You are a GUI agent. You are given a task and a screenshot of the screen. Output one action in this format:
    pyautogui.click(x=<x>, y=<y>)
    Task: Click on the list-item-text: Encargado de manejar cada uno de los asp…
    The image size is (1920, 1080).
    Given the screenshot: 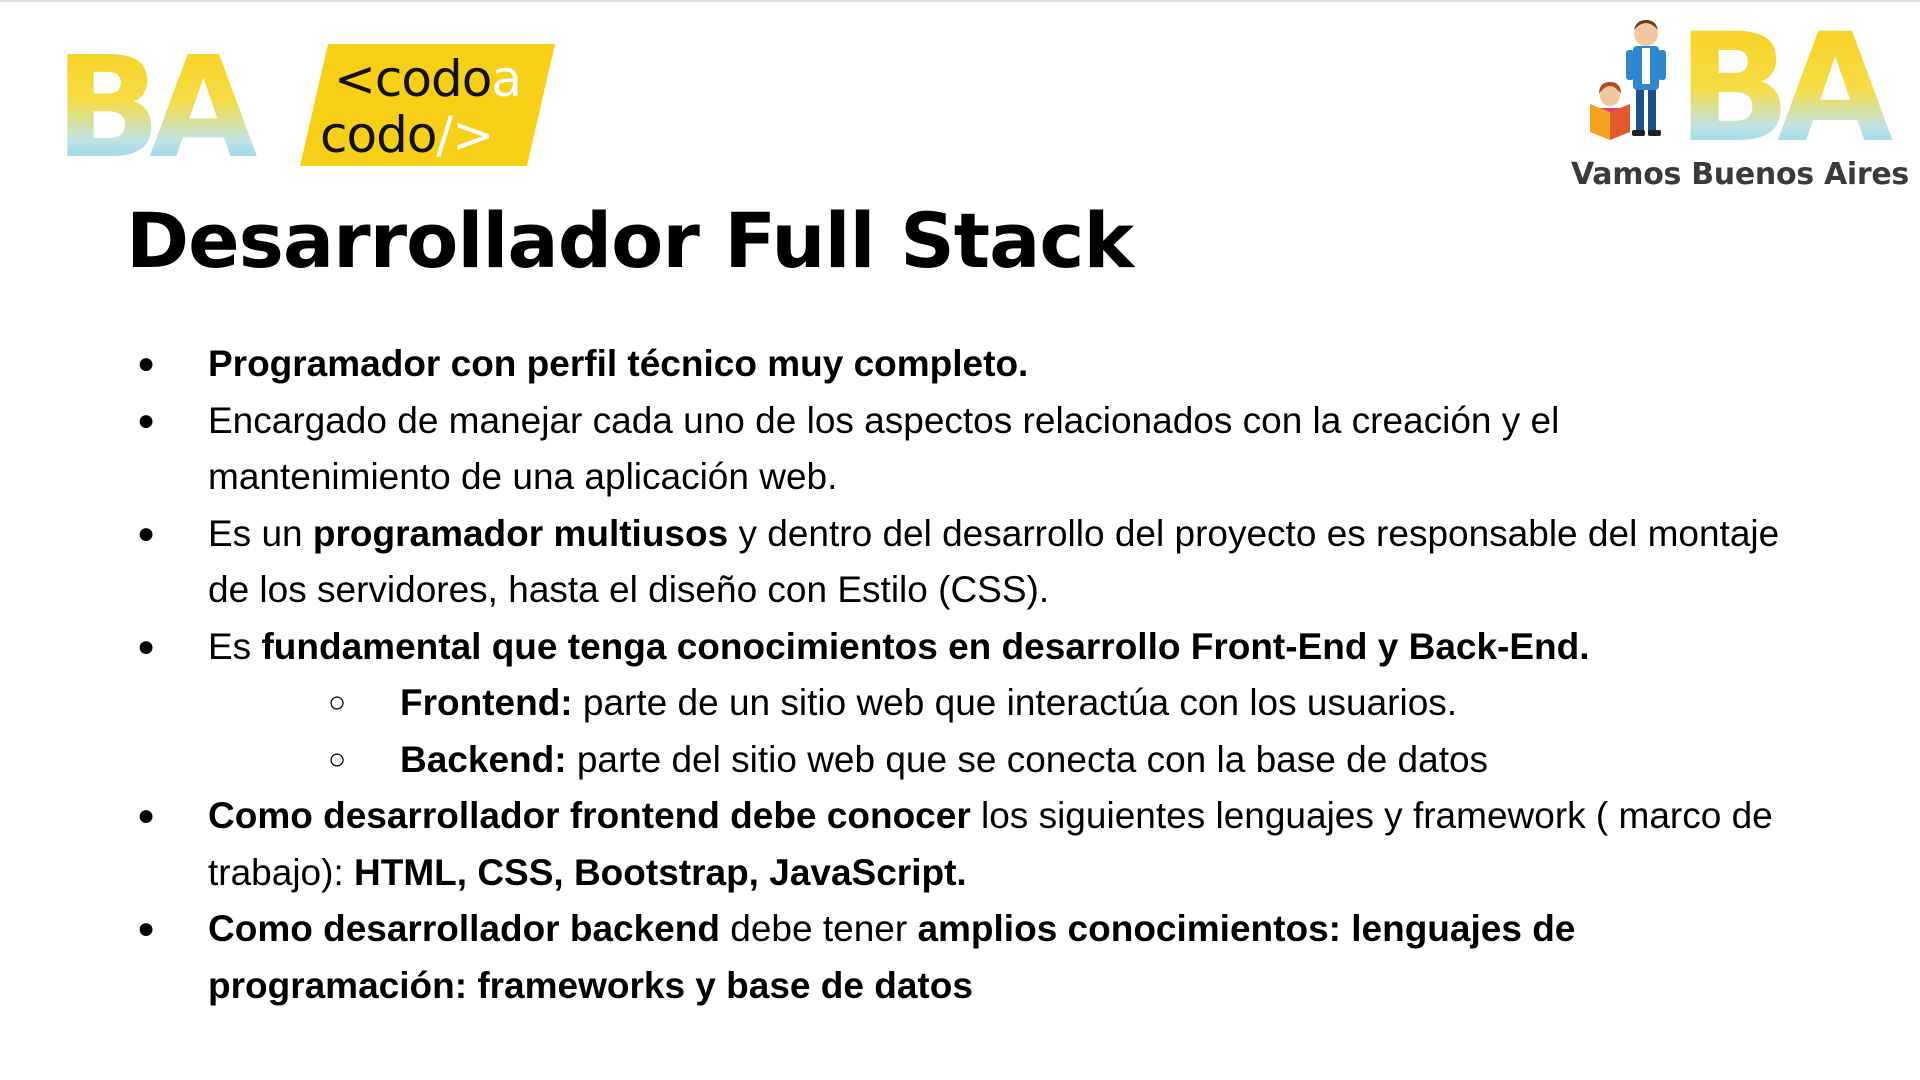 What is the action you would take?
    pyautogui.click(x=883, y=449)
    